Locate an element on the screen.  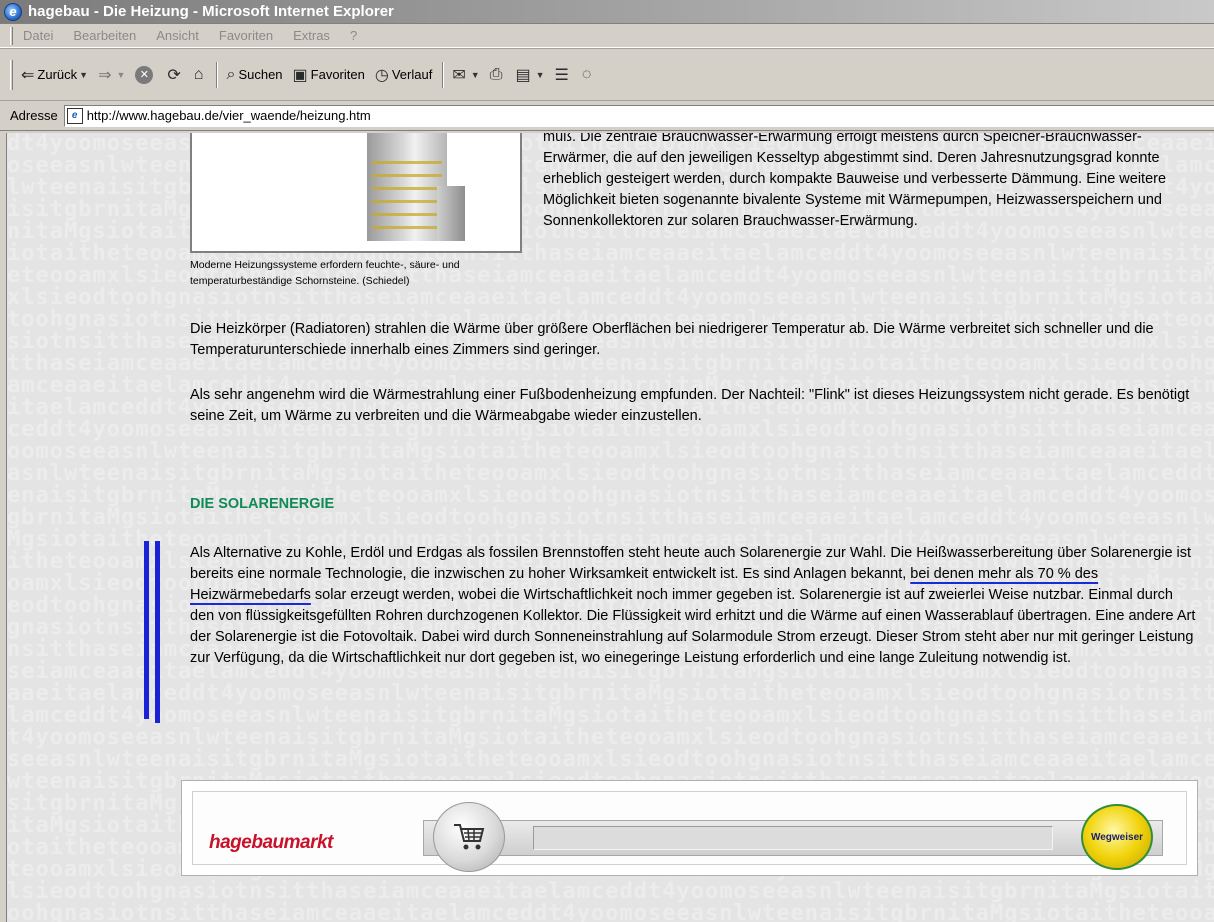
banner-frame: hagebaumarkt Wegweiser is located at coordinates (689, 831).